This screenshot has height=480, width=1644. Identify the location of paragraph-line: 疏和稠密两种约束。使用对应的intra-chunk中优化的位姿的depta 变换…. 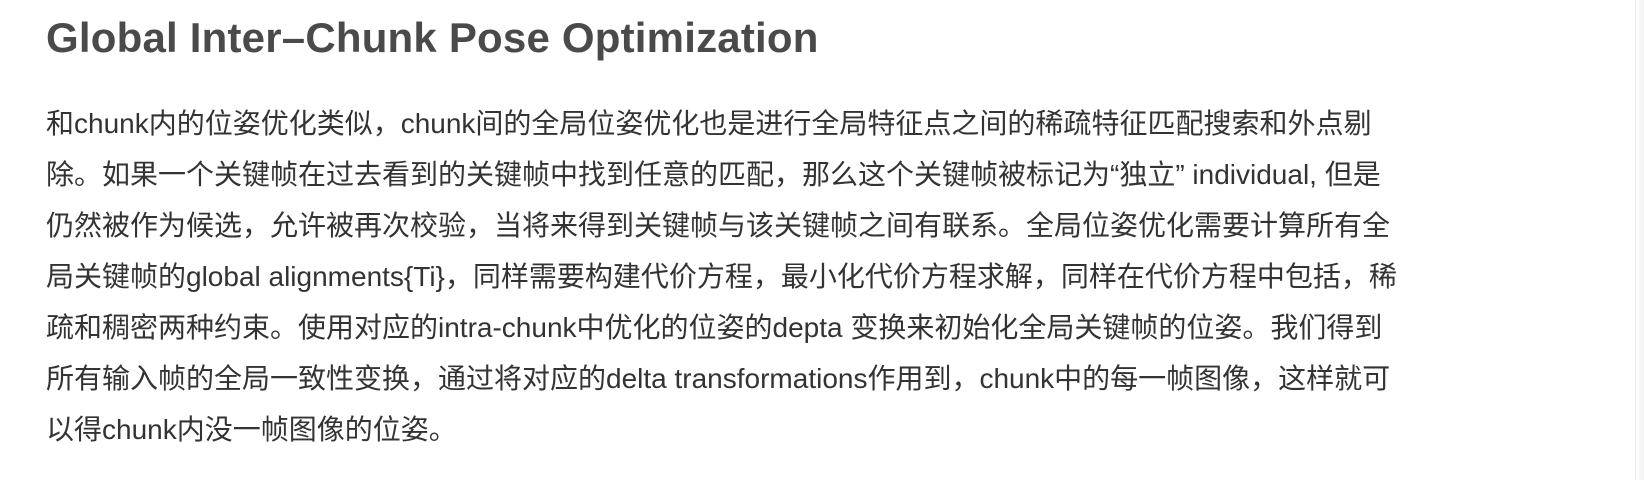
(714, 327).